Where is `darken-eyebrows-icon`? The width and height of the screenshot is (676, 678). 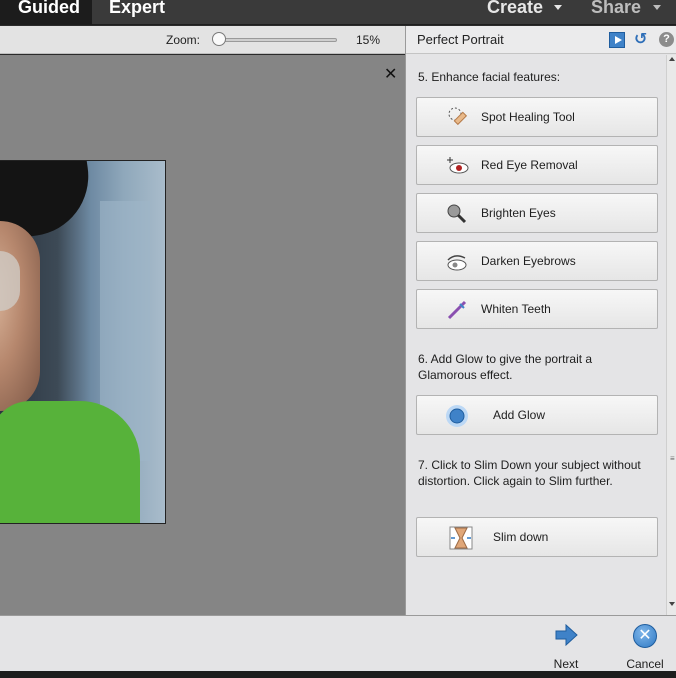
darken-eyebrows-icon is located at coordinates (457, 263).